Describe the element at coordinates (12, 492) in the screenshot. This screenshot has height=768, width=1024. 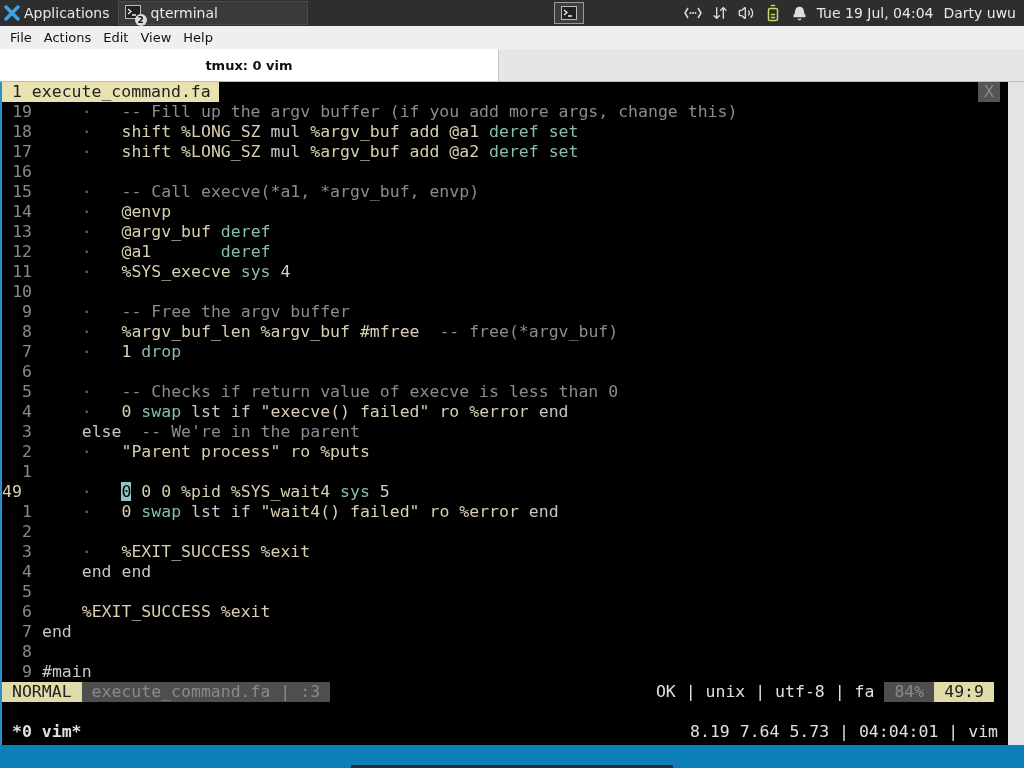
I see `line-number: 49` at that location.